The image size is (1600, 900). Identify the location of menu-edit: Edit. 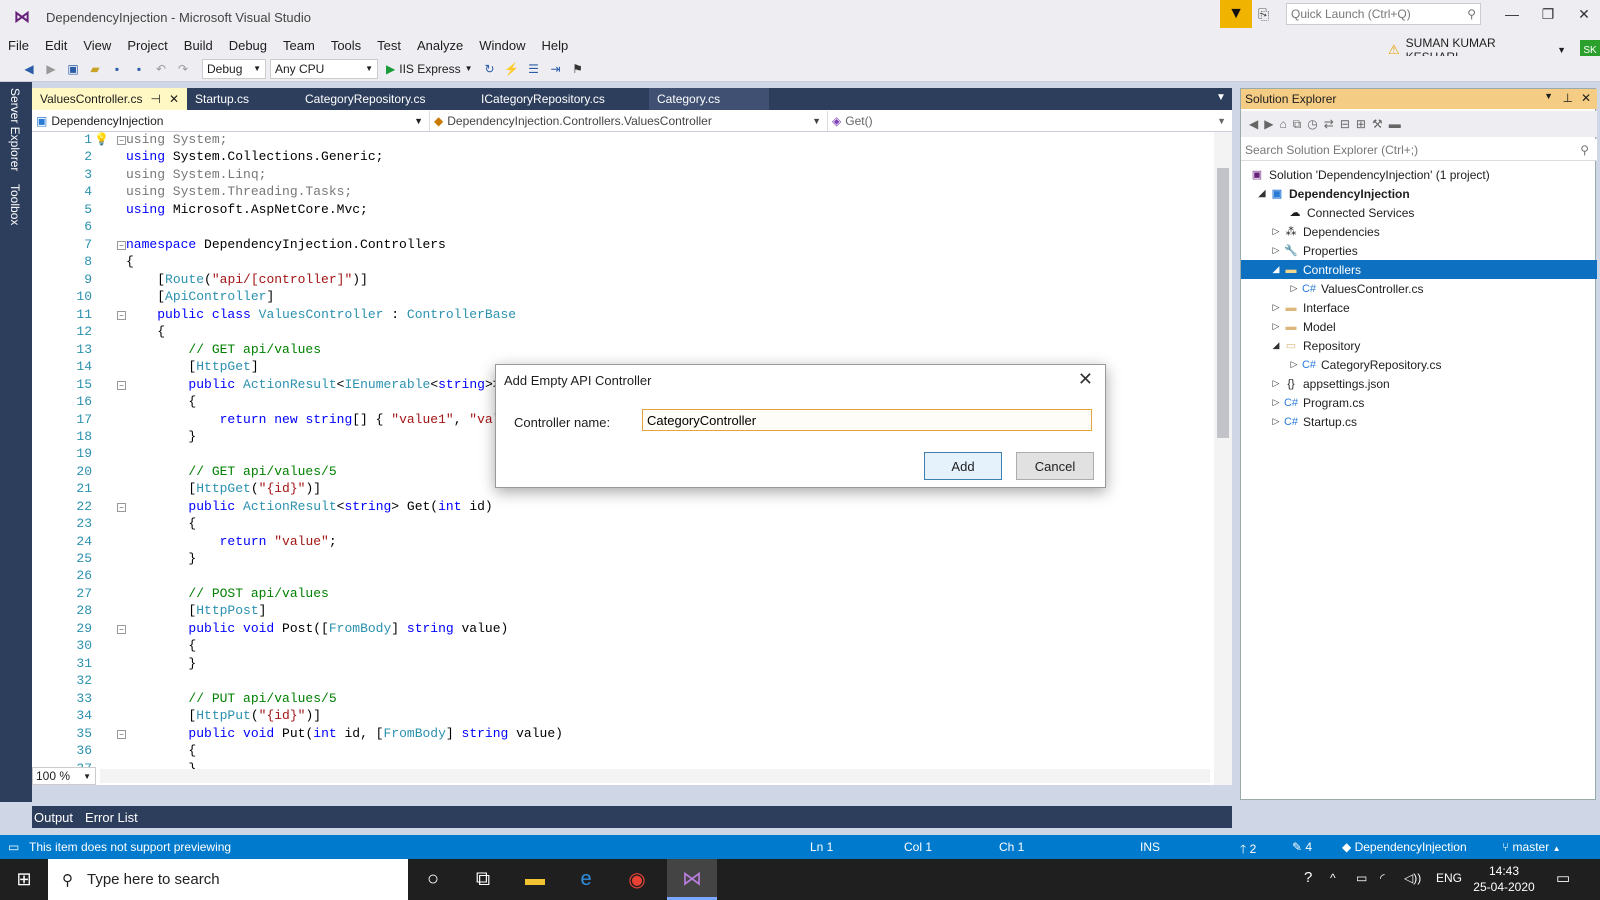
(56, 45).